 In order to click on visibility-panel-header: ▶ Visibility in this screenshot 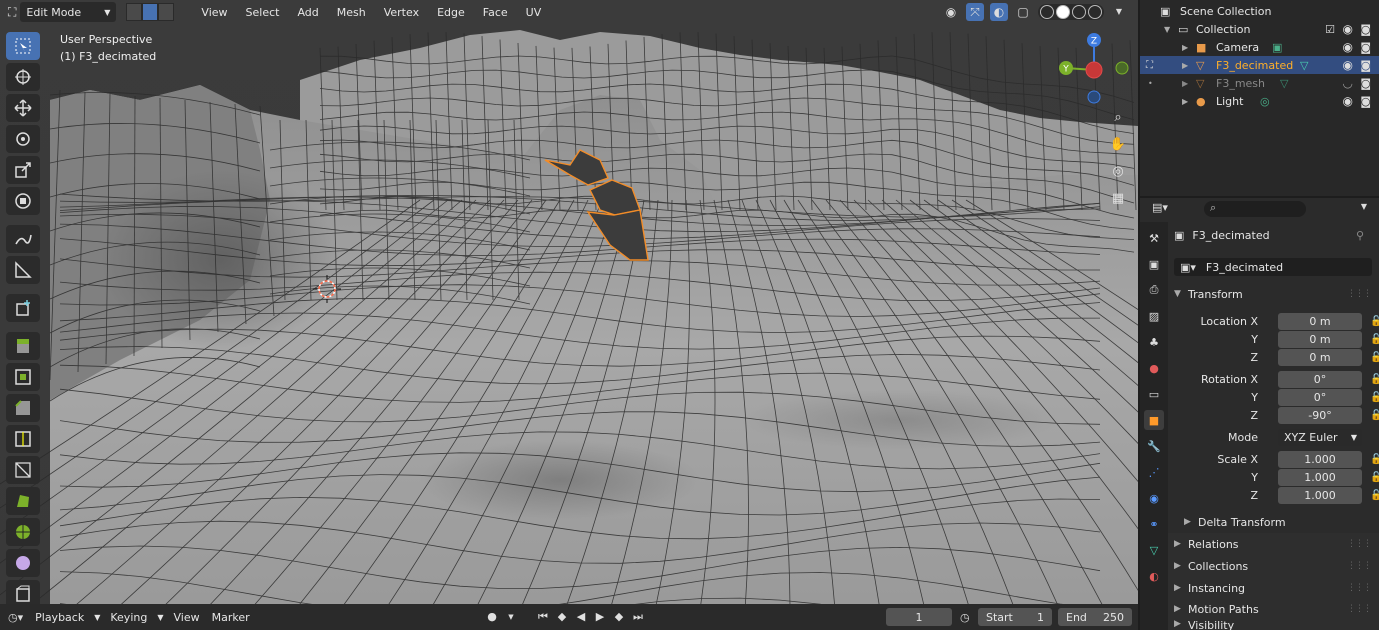, I will do `click(1273, 624)`.